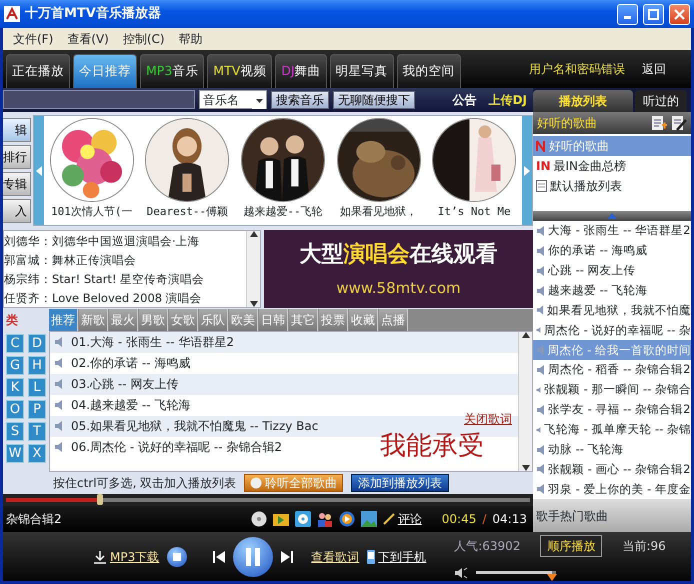  Describe the element at coordinates (17, 156) in the screenshot. I see `side-tab: 排行` at that location.